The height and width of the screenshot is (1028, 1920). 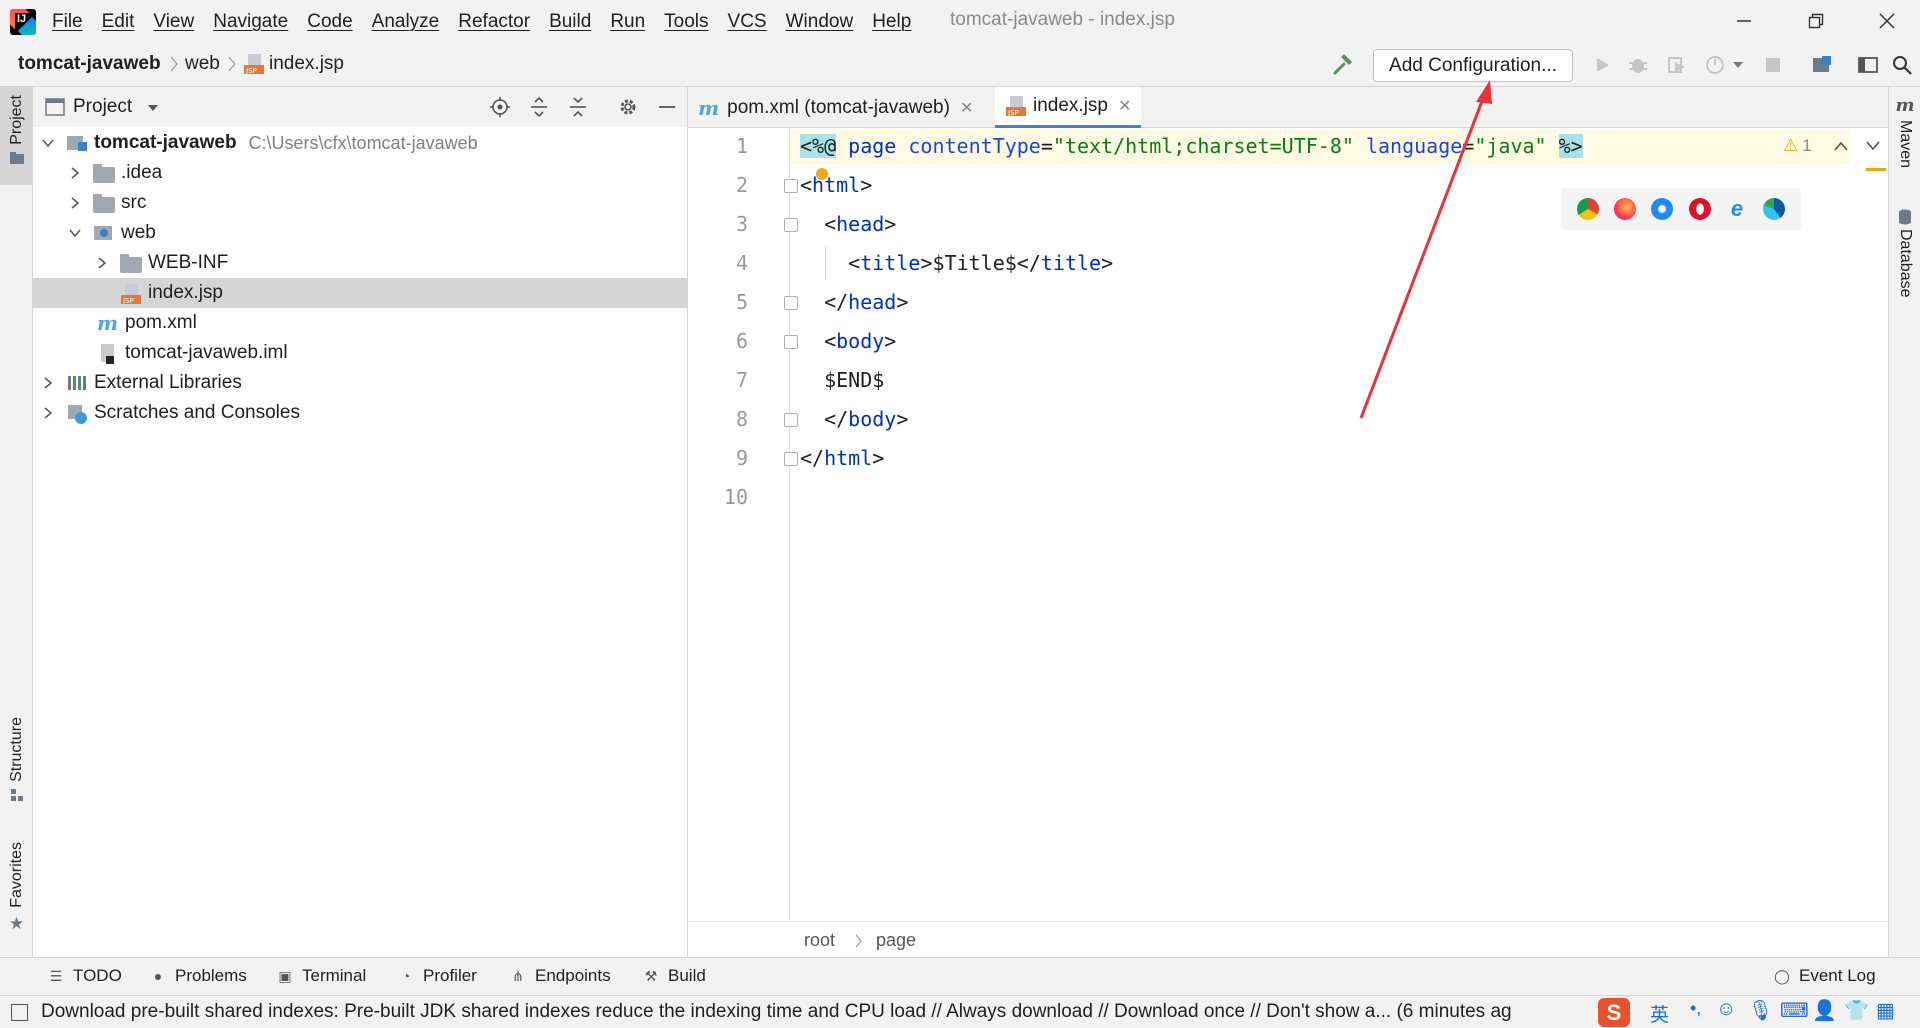 What do you see at coordinates (1737, 209) in the screenshot?
I see `internet-explorer-icon: e` at bounding box center [1737, 209].